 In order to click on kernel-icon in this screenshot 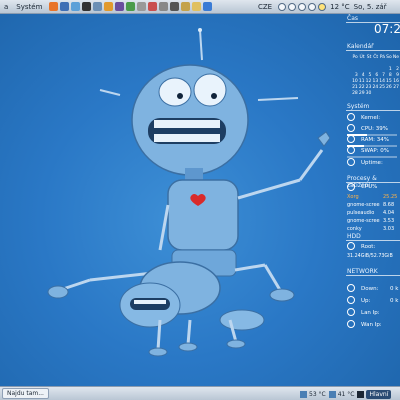, I will do `click(351, 117)`.